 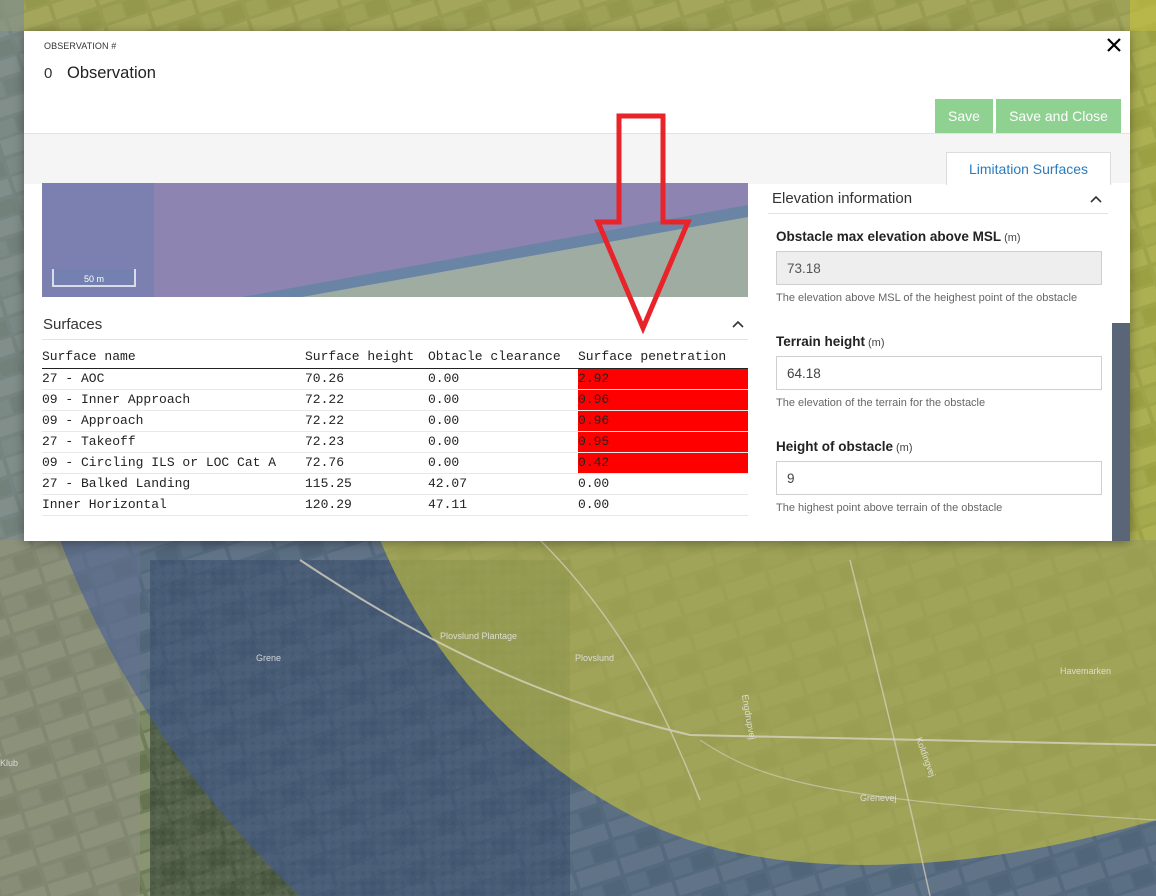 I want to click on elevation-title: Elevation information, so click(x=842, y=198).